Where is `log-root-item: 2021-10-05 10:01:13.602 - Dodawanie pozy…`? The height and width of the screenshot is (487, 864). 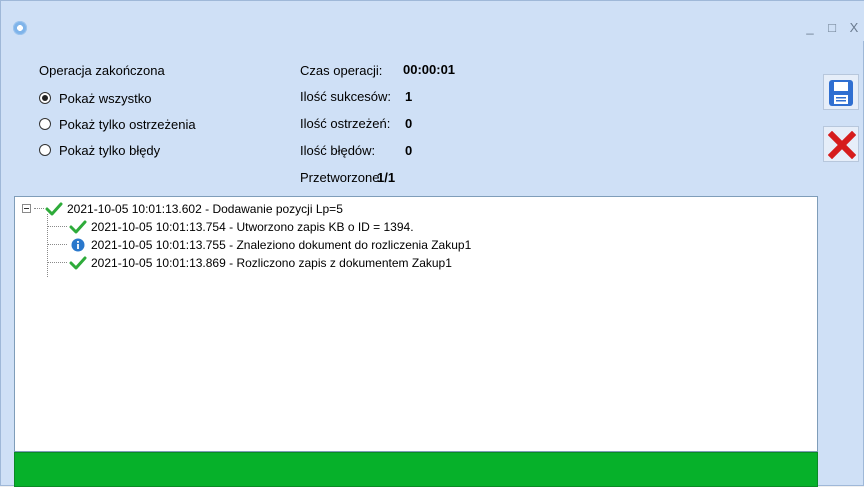 log-root-item: 2021-10-05 10:01:13.602 - Dodawanie pozy… is located at coordinates (182, 208).